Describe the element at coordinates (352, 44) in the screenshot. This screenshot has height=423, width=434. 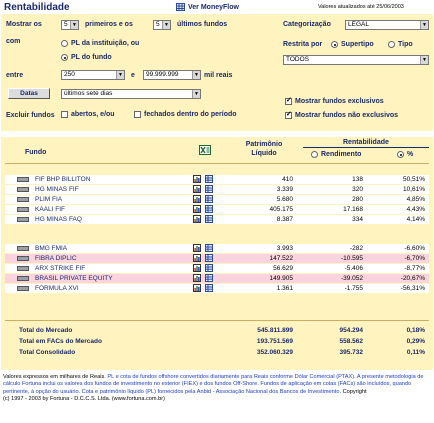
I see `supertipo-radio: Supertipo` at that location.